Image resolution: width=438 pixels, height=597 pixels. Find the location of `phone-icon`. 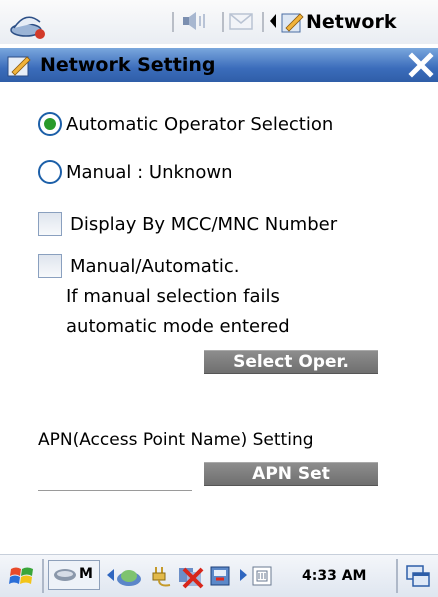

phone-icon is located at coordinates (221, 576).